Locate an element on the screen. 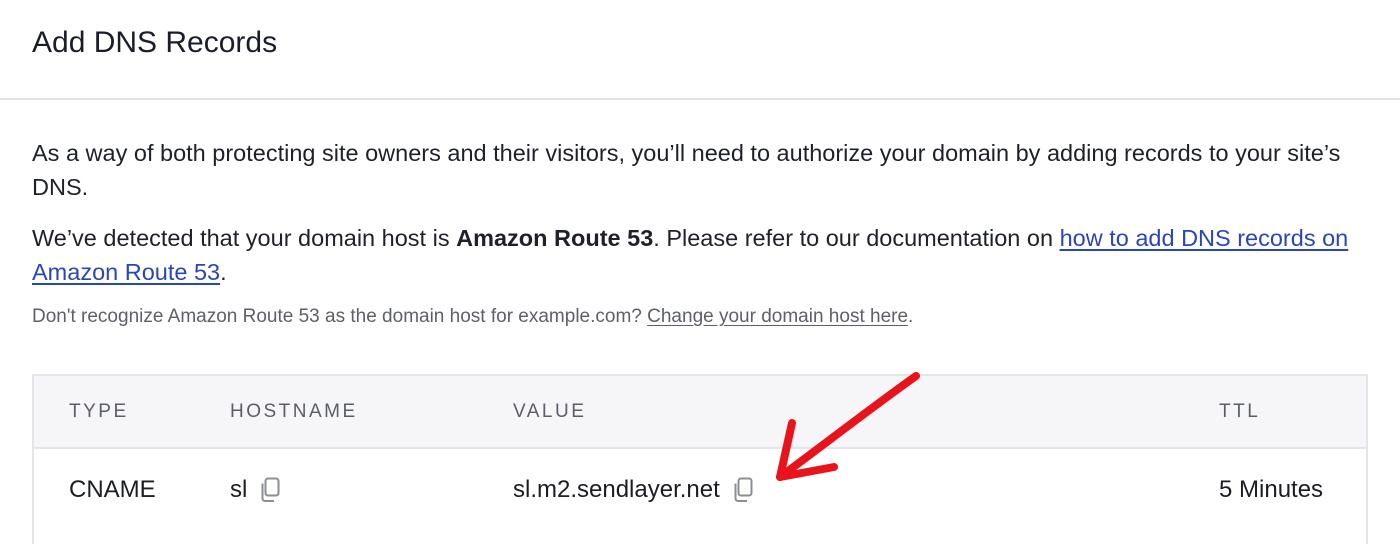 This screenshot has height=544, width=1400. domain-host-name: Amazon Route 53 is located at coordinates (555, 238).